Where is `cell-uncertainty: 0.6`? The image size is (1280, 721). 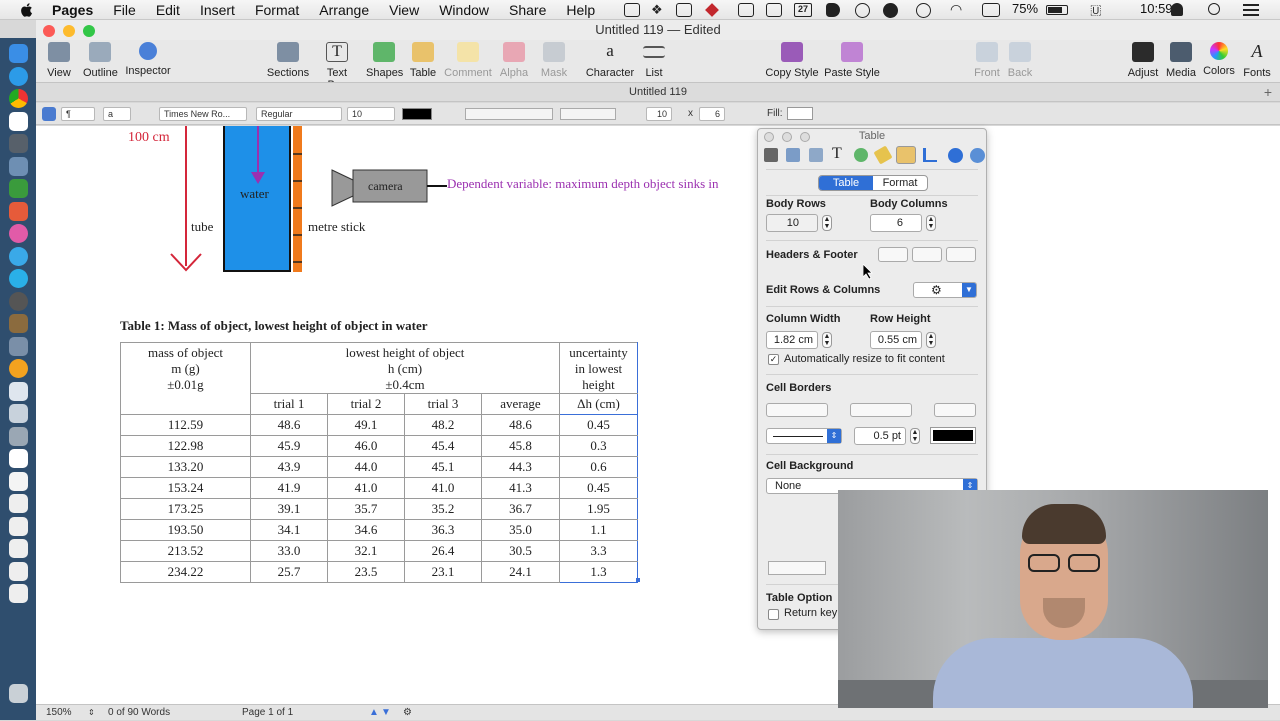 cell-uncertainty: 0.6 is located at coordinates (598, 467).